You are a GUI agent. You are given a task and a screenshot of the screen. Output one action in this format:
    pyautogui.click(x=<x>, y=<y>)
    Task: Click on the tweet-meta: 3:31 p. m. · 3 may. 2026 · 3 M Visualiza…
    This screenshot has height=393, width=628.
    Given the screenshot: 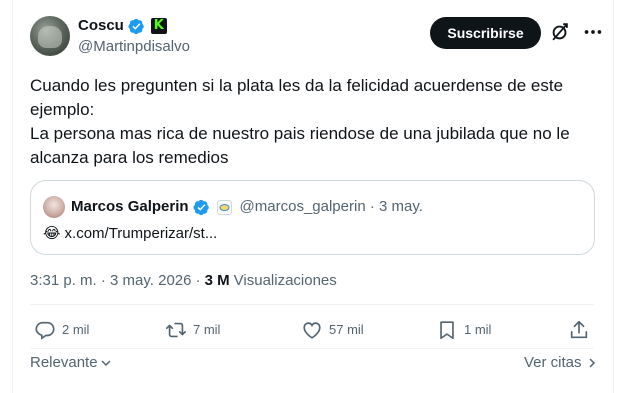 What is the action you would take?
    pyautogui.click(x=183, y=281)
    